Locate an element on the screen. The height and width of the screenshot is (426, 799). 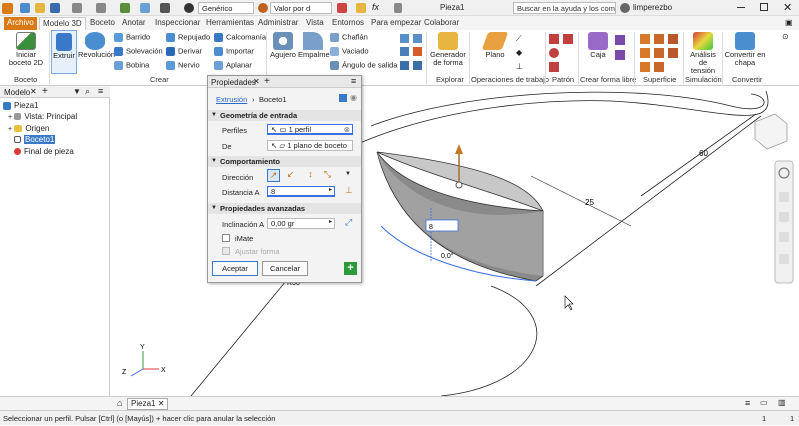
rect-pattern-icon is located at coordinates (554, 39).